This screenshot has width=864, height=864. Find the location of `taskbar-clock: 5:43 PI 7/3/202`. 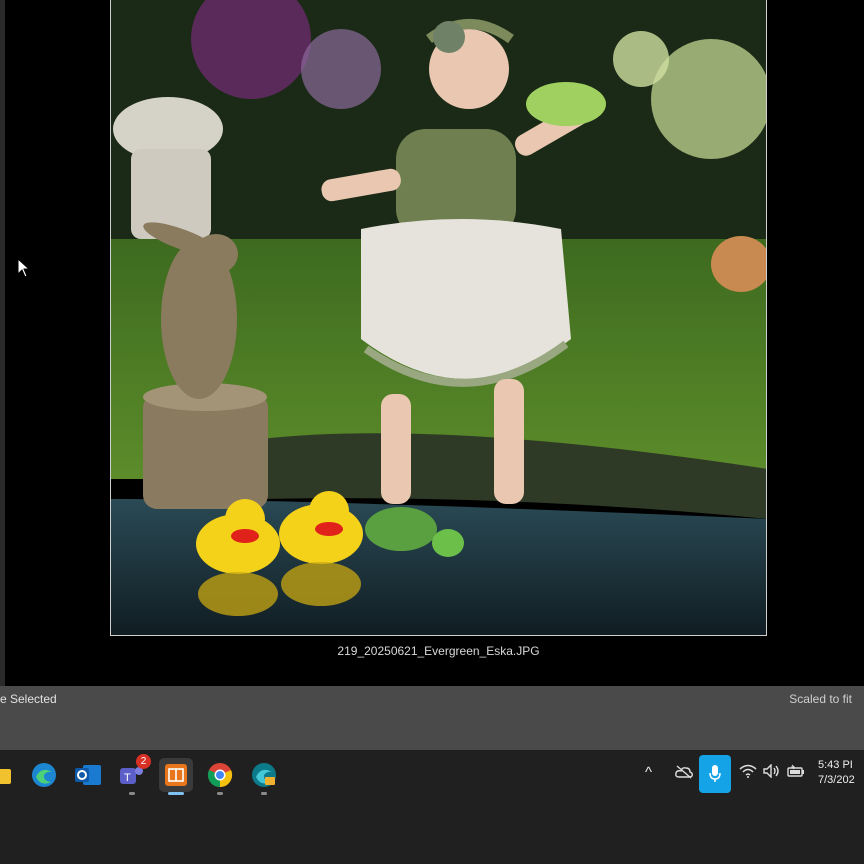

taskbar-clock: 5:43 PI 7/3/202 is located at coordinates (836, 773).